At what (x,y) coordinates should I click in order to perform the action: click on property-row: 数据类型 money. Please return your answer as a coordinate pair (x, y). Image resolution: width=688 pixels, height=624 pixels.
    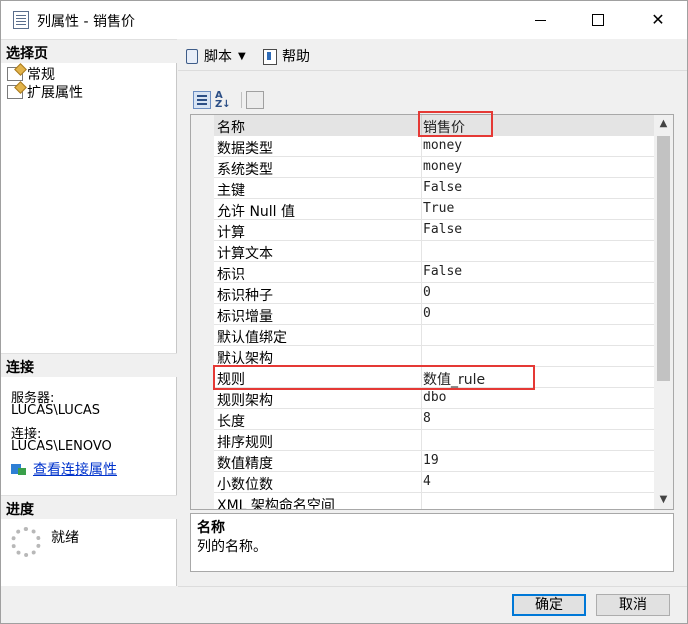
    Looking at the image, I should click on (422, 146).